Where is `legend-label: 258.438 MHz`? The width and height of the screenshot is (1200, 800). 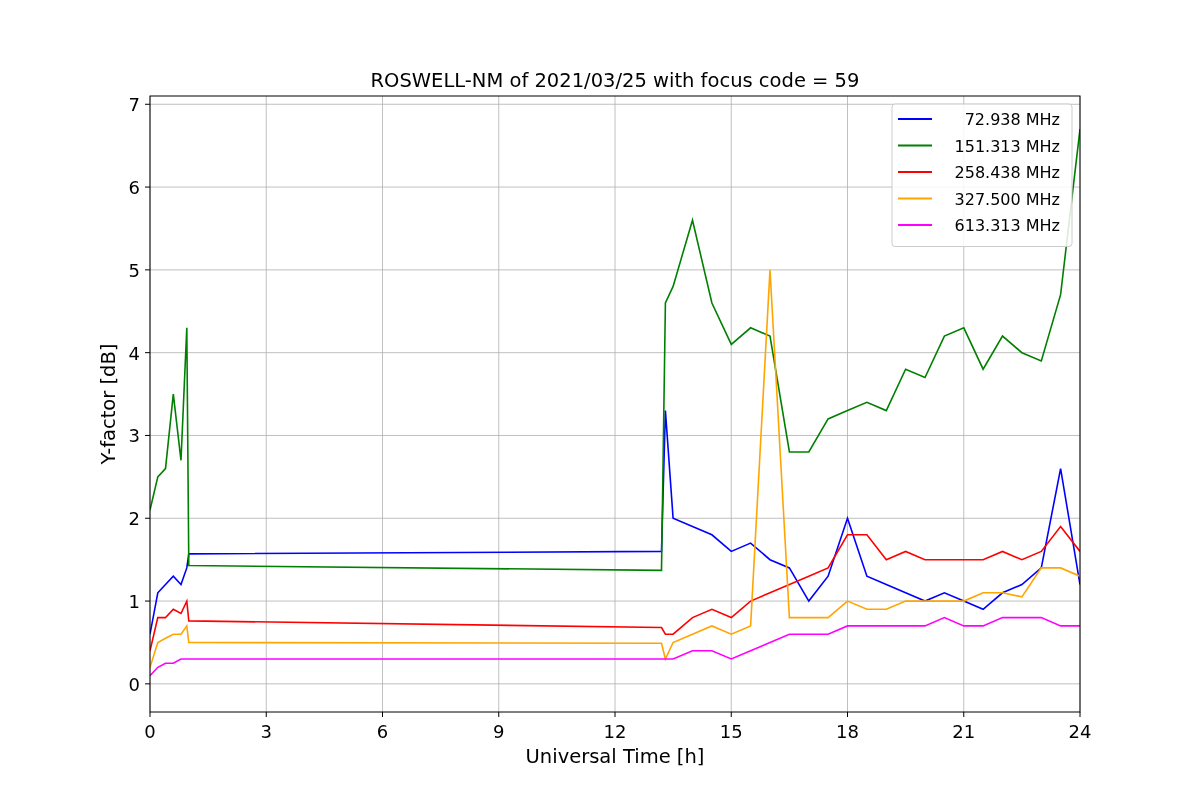 legend-label: 258.438 MHz is located at coordinates (1007, 172).